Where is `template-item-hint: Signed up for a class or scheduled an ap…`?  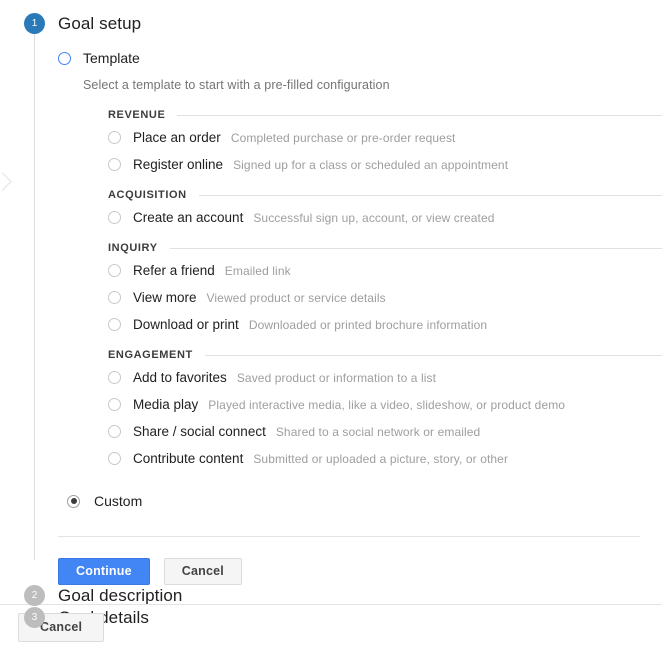
template-item-hint: Signed up for a class or scheduled an ap… is located at coordinates (371, 164).